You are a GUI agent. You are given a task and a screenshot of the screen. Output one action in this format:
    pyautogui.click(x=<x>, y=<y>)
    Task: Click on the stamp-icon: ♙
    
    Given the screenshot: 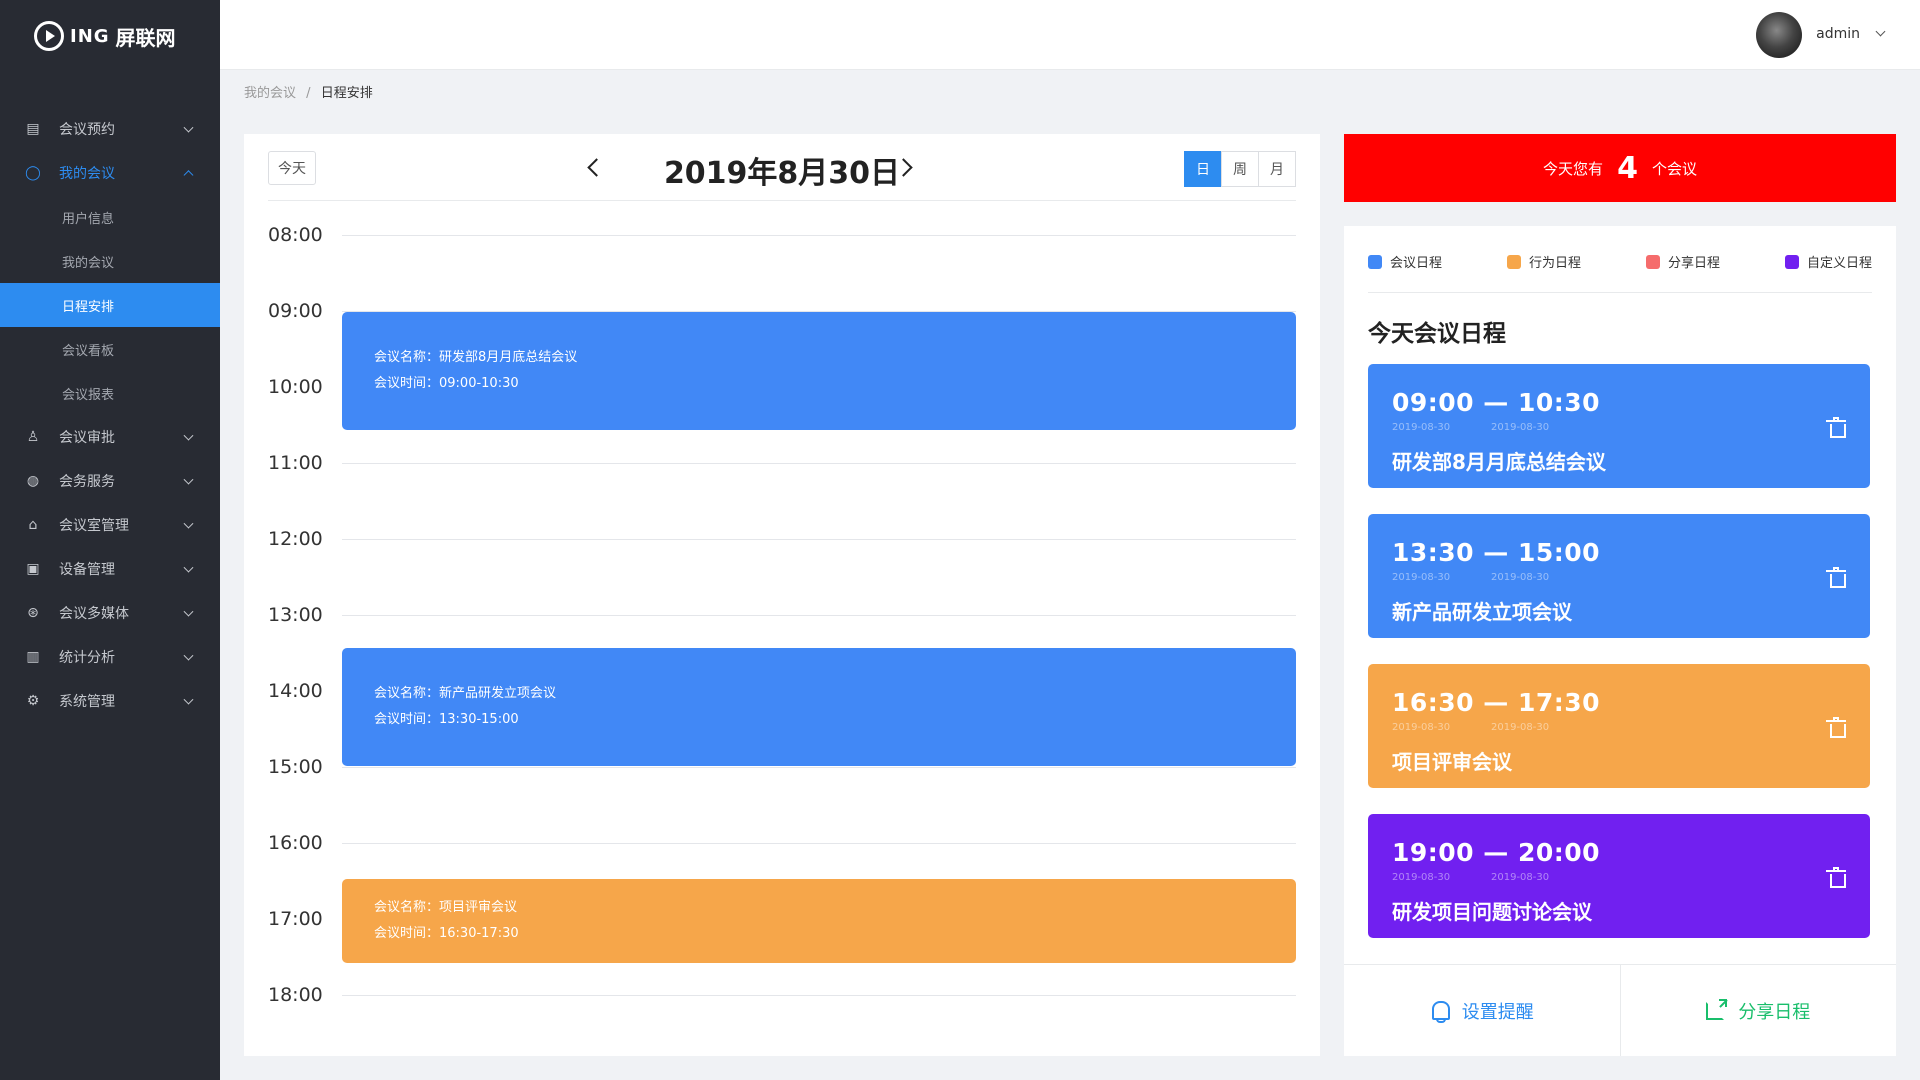 What is the action you would take?
    pyautogui.click(x=33, y=437)
    